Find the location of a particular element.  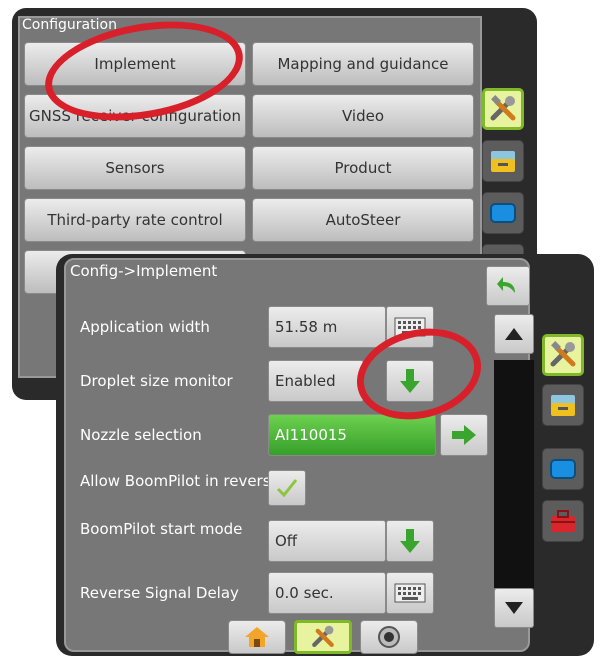

mapping-guidance-button: Mapping and guidance is located at coordinates (363, 64).